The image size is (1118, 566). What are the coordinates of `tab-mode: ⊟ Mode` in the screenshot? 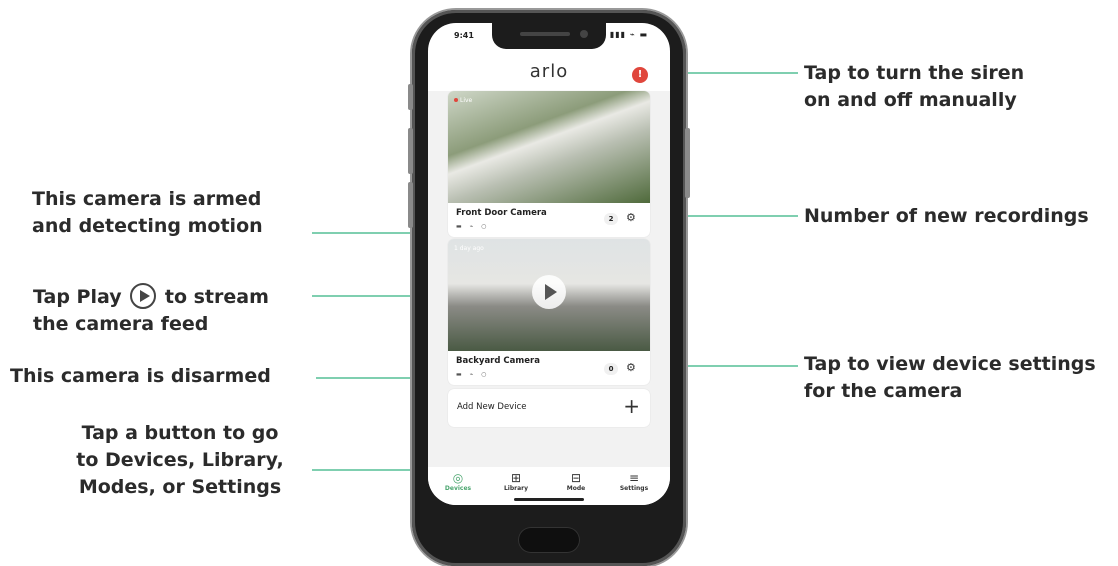 It's located at (576, 481).